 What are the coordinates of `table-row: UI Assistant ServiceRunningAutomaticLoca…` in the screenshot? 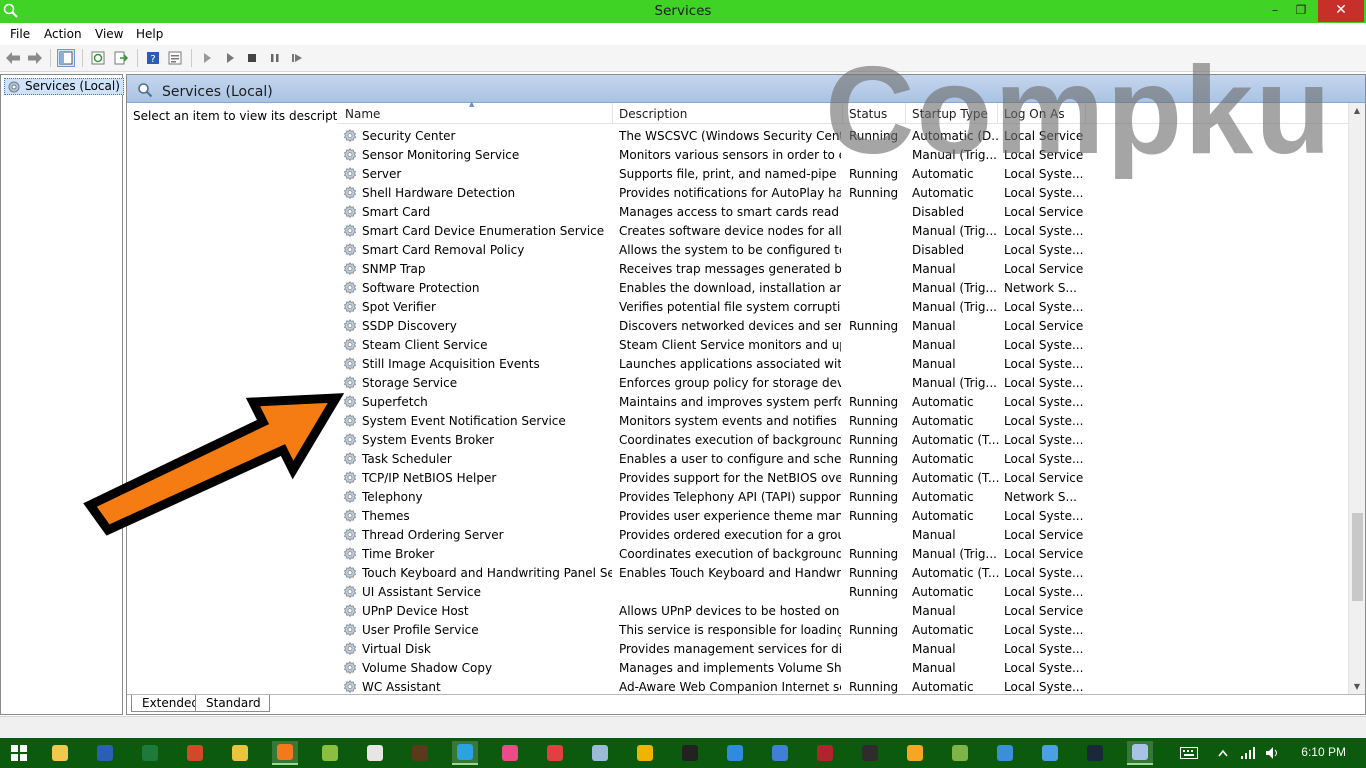 It's located at (843, 592).